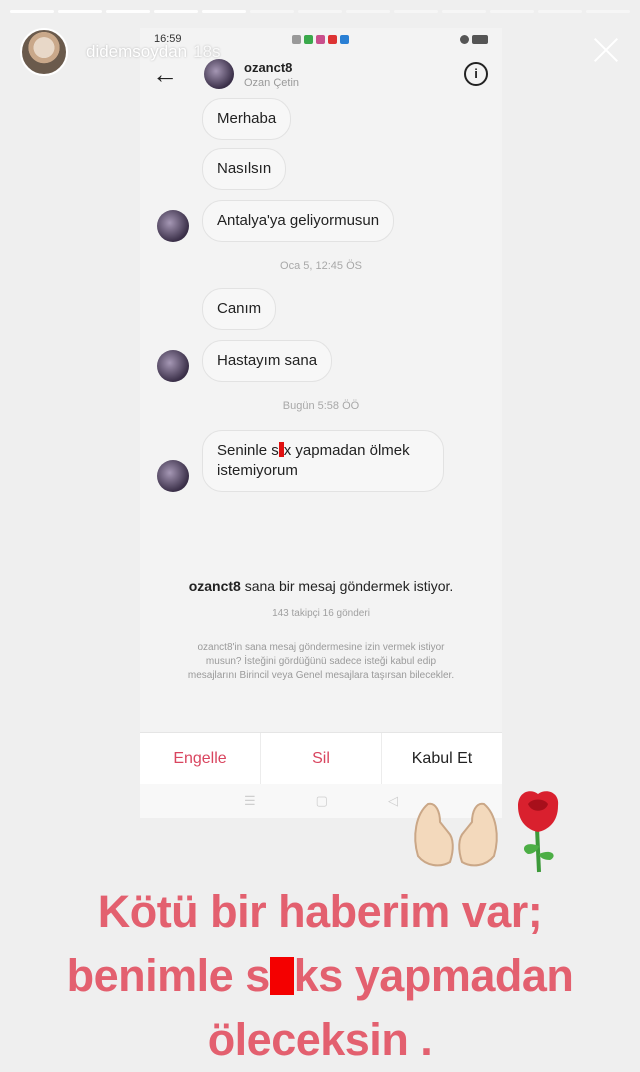 The height and width of the screenshot is (1072, 640). What do you see at coordinates (456, 834) in the screenshot?
I see `praying-hands-emoji-icon` at bounding box center [456, 834].